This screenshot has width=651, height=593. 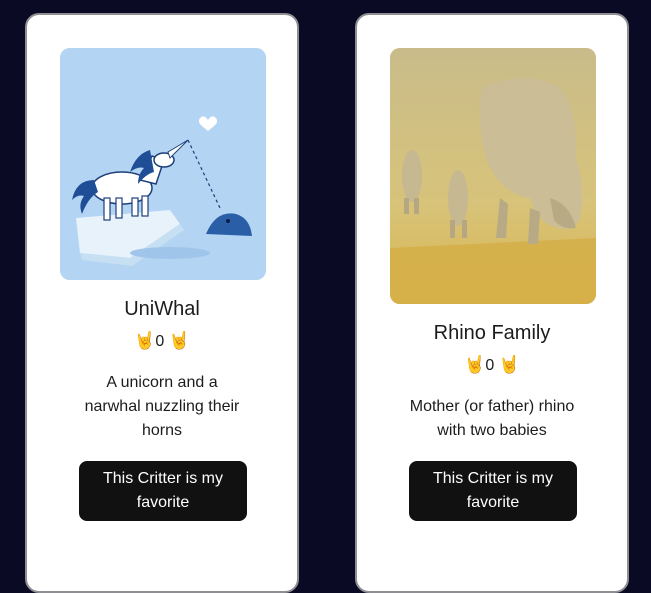 I want to click on rhino-family-image, so click(x=493, y=176).